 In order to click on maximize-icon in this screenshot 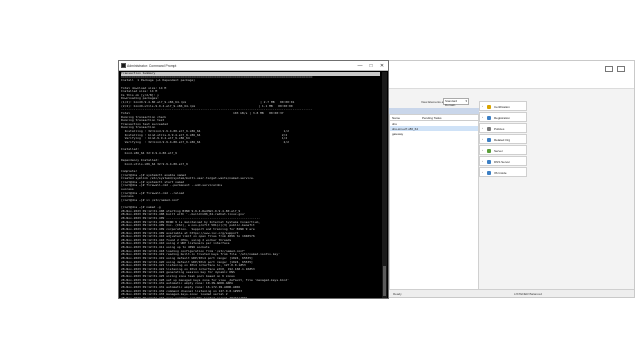, I will do `click(621, 69)`.